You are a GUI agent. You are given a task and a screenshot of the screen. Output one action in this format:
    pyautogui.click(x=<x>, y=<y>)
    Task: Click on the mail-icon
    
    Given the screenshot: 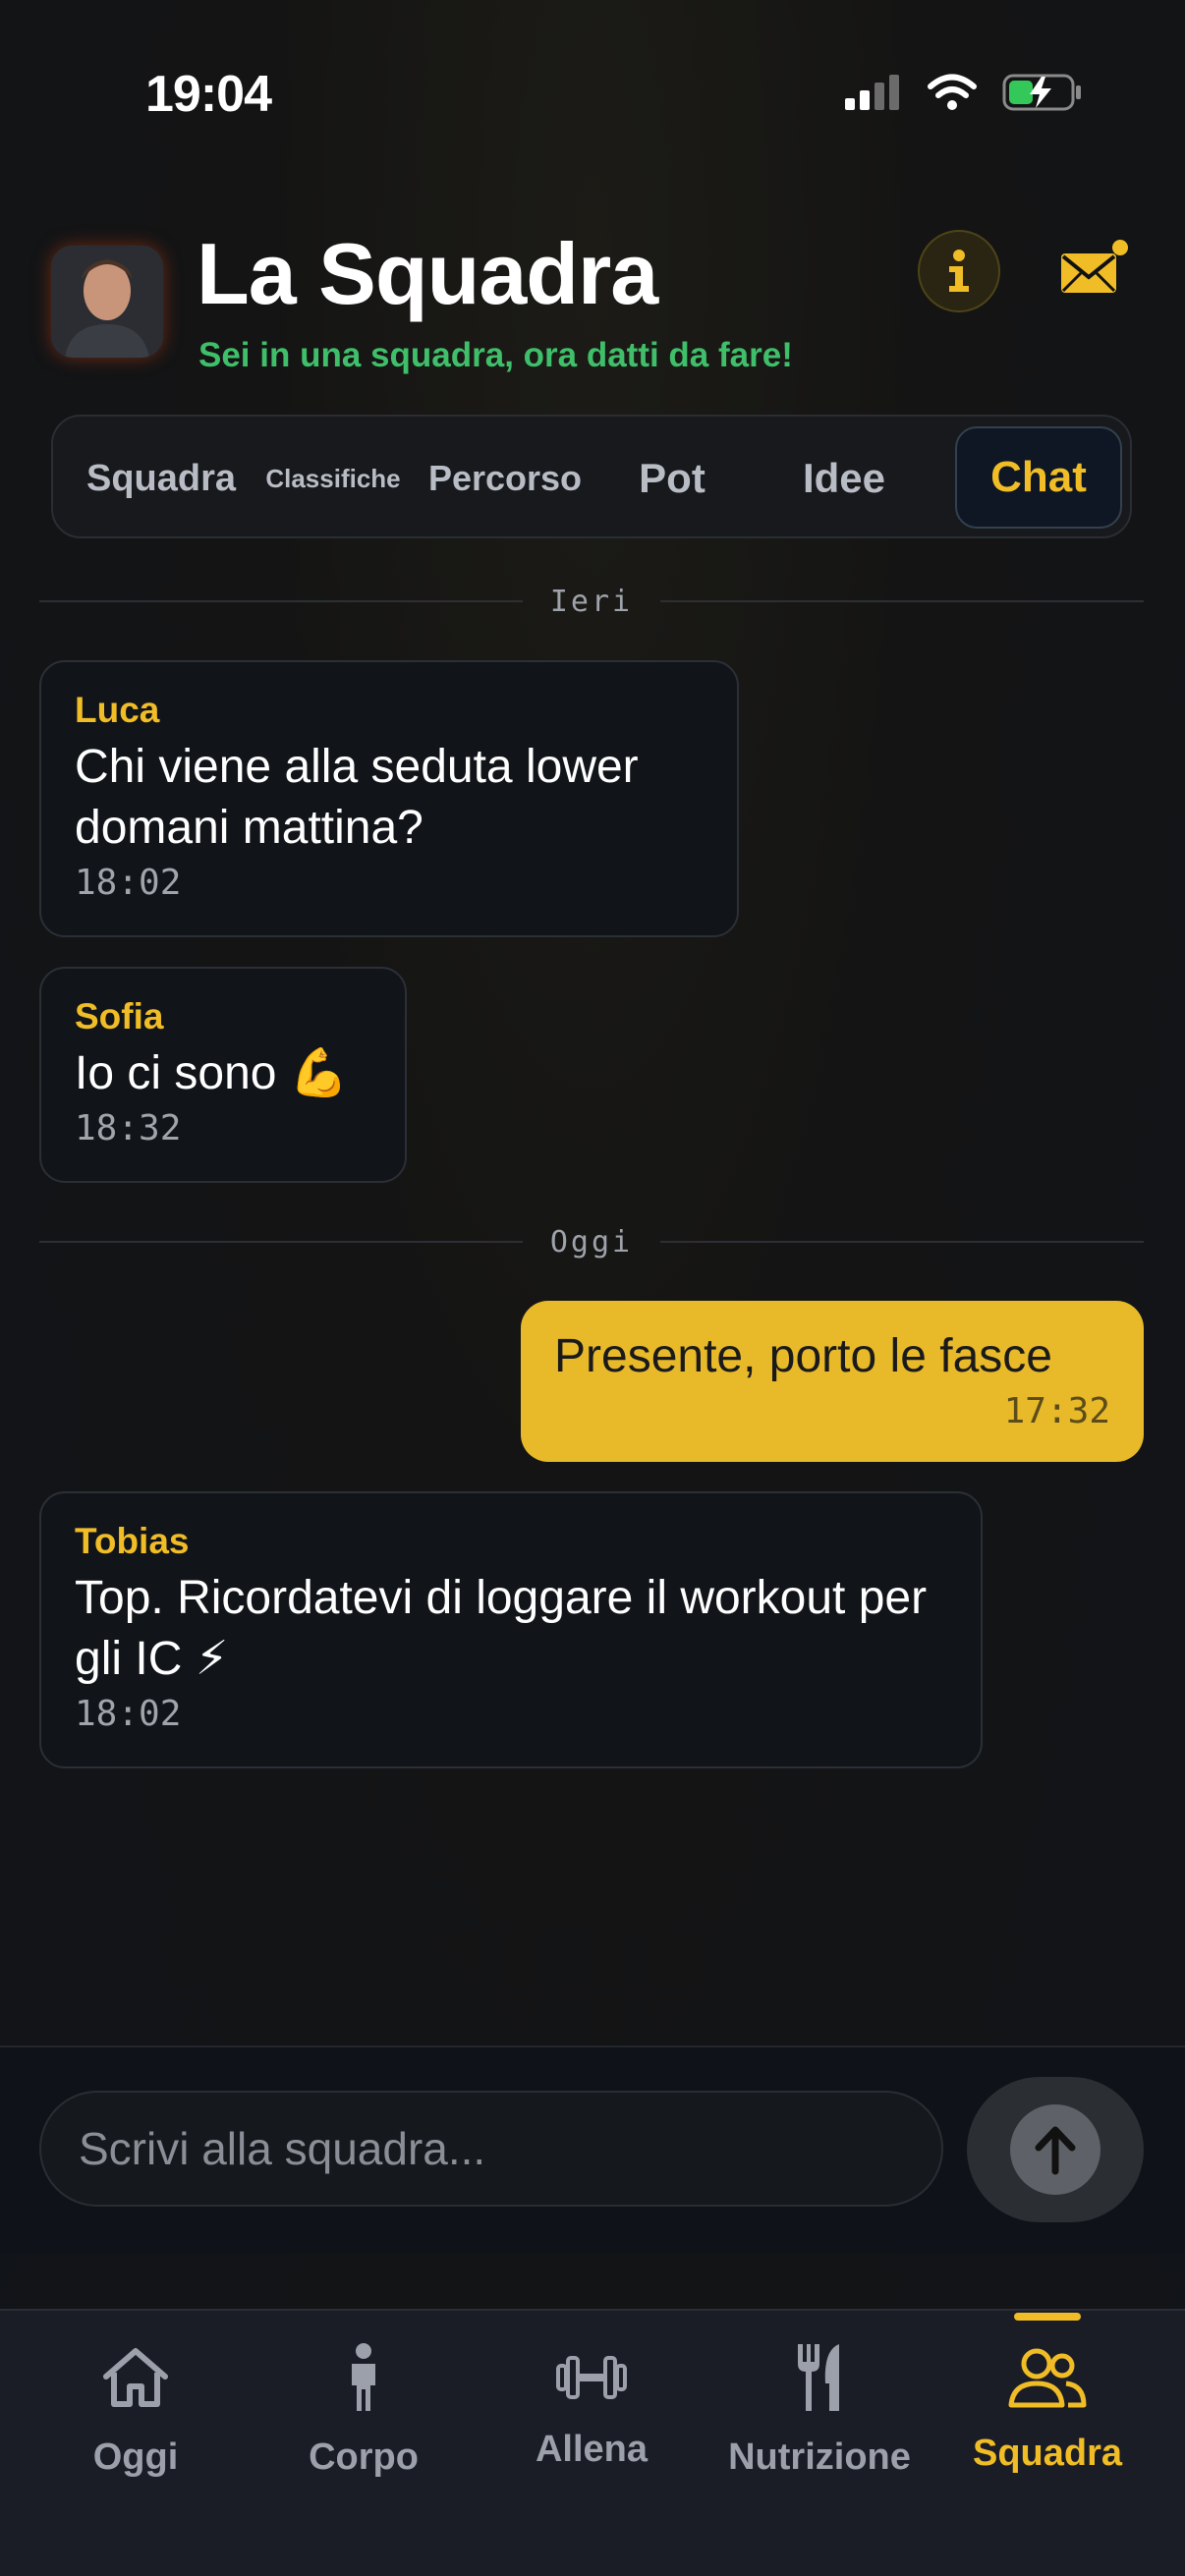 What is the action you would take?
    pyautogui.click(x=1095, y=266)
    